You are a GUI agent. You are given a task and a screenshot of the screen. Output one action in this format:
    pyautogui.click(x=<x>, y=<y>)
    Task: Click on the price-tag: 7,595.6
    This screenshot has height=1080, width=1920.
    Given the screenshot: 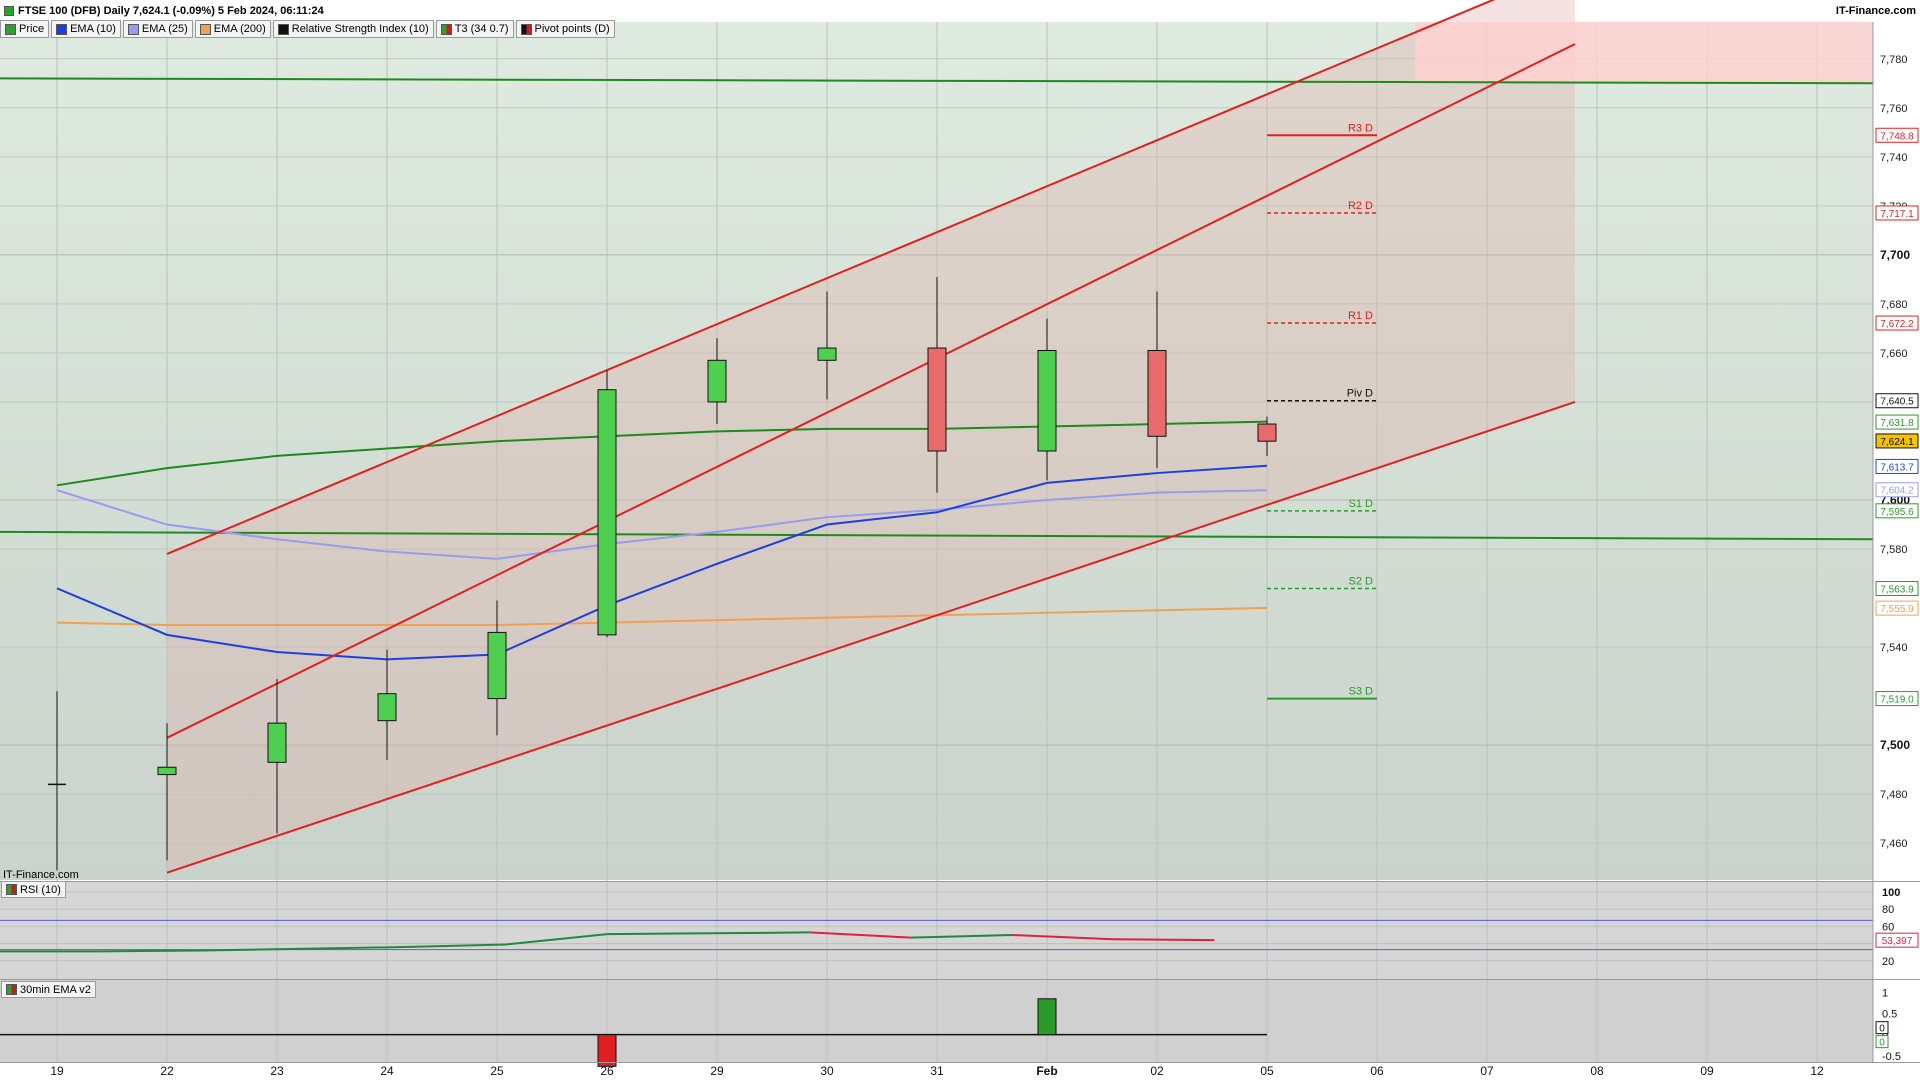 What is the action you would take?
    pyautogui.click(x=1897, y=511)
    